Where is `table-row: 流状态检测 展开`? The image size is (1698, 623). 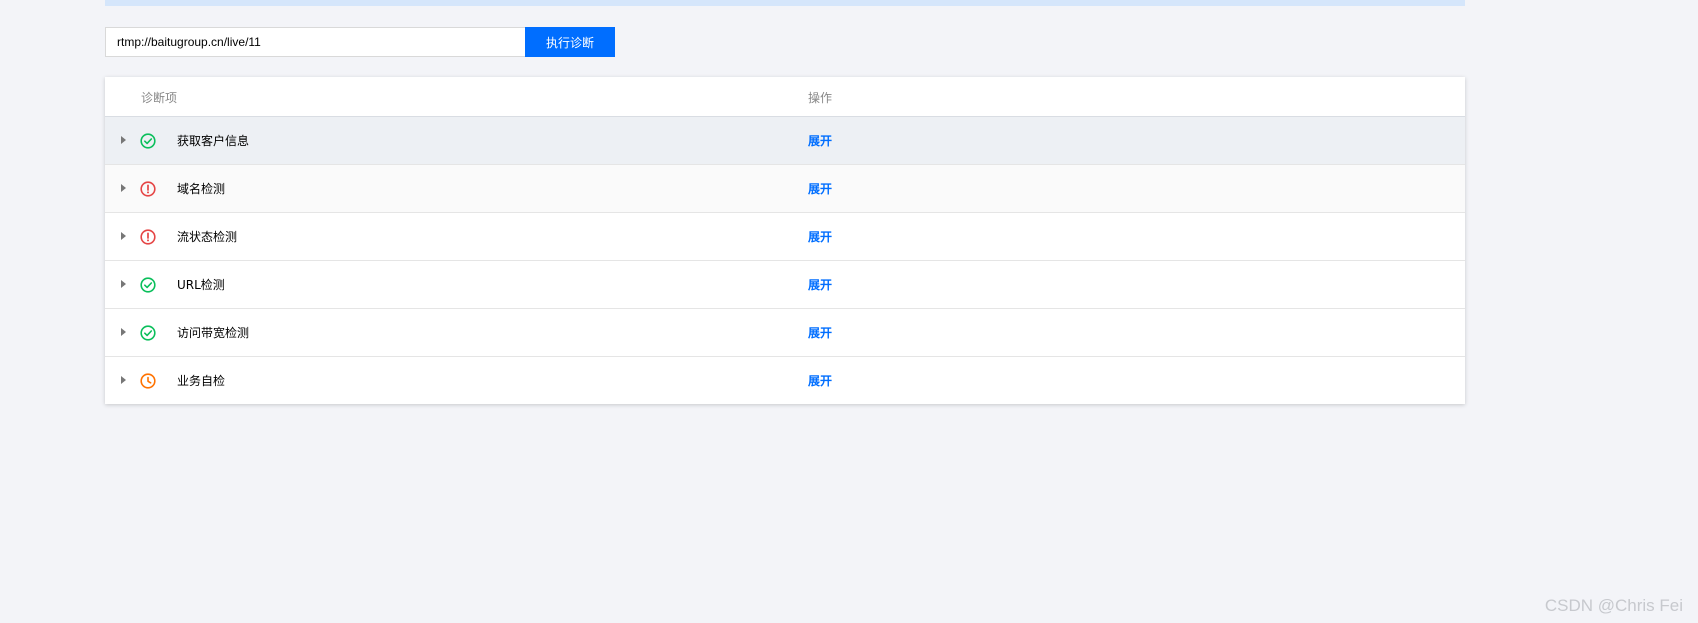
table-row: 流状态检测 展开 is located at coordinates (785, 237).